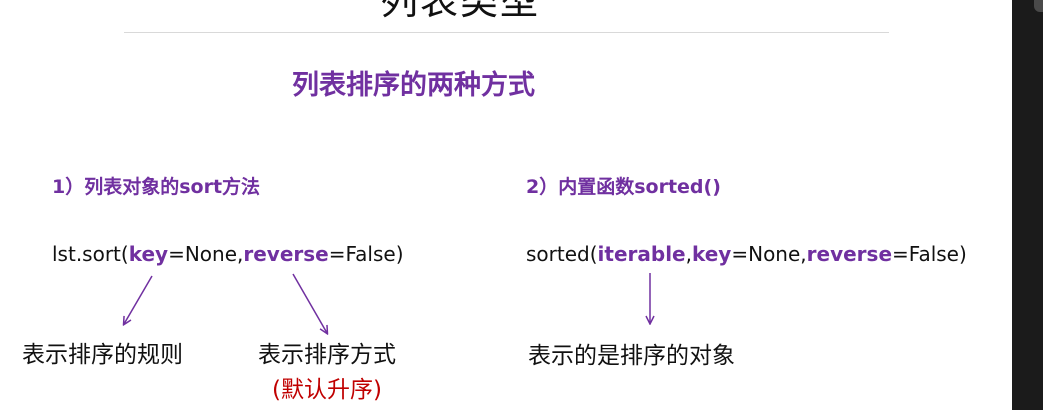 The image size is (1043, 410). Describe the element at coordinates (1038, 6) in the screenshot. I see `edge-knob` at that location.